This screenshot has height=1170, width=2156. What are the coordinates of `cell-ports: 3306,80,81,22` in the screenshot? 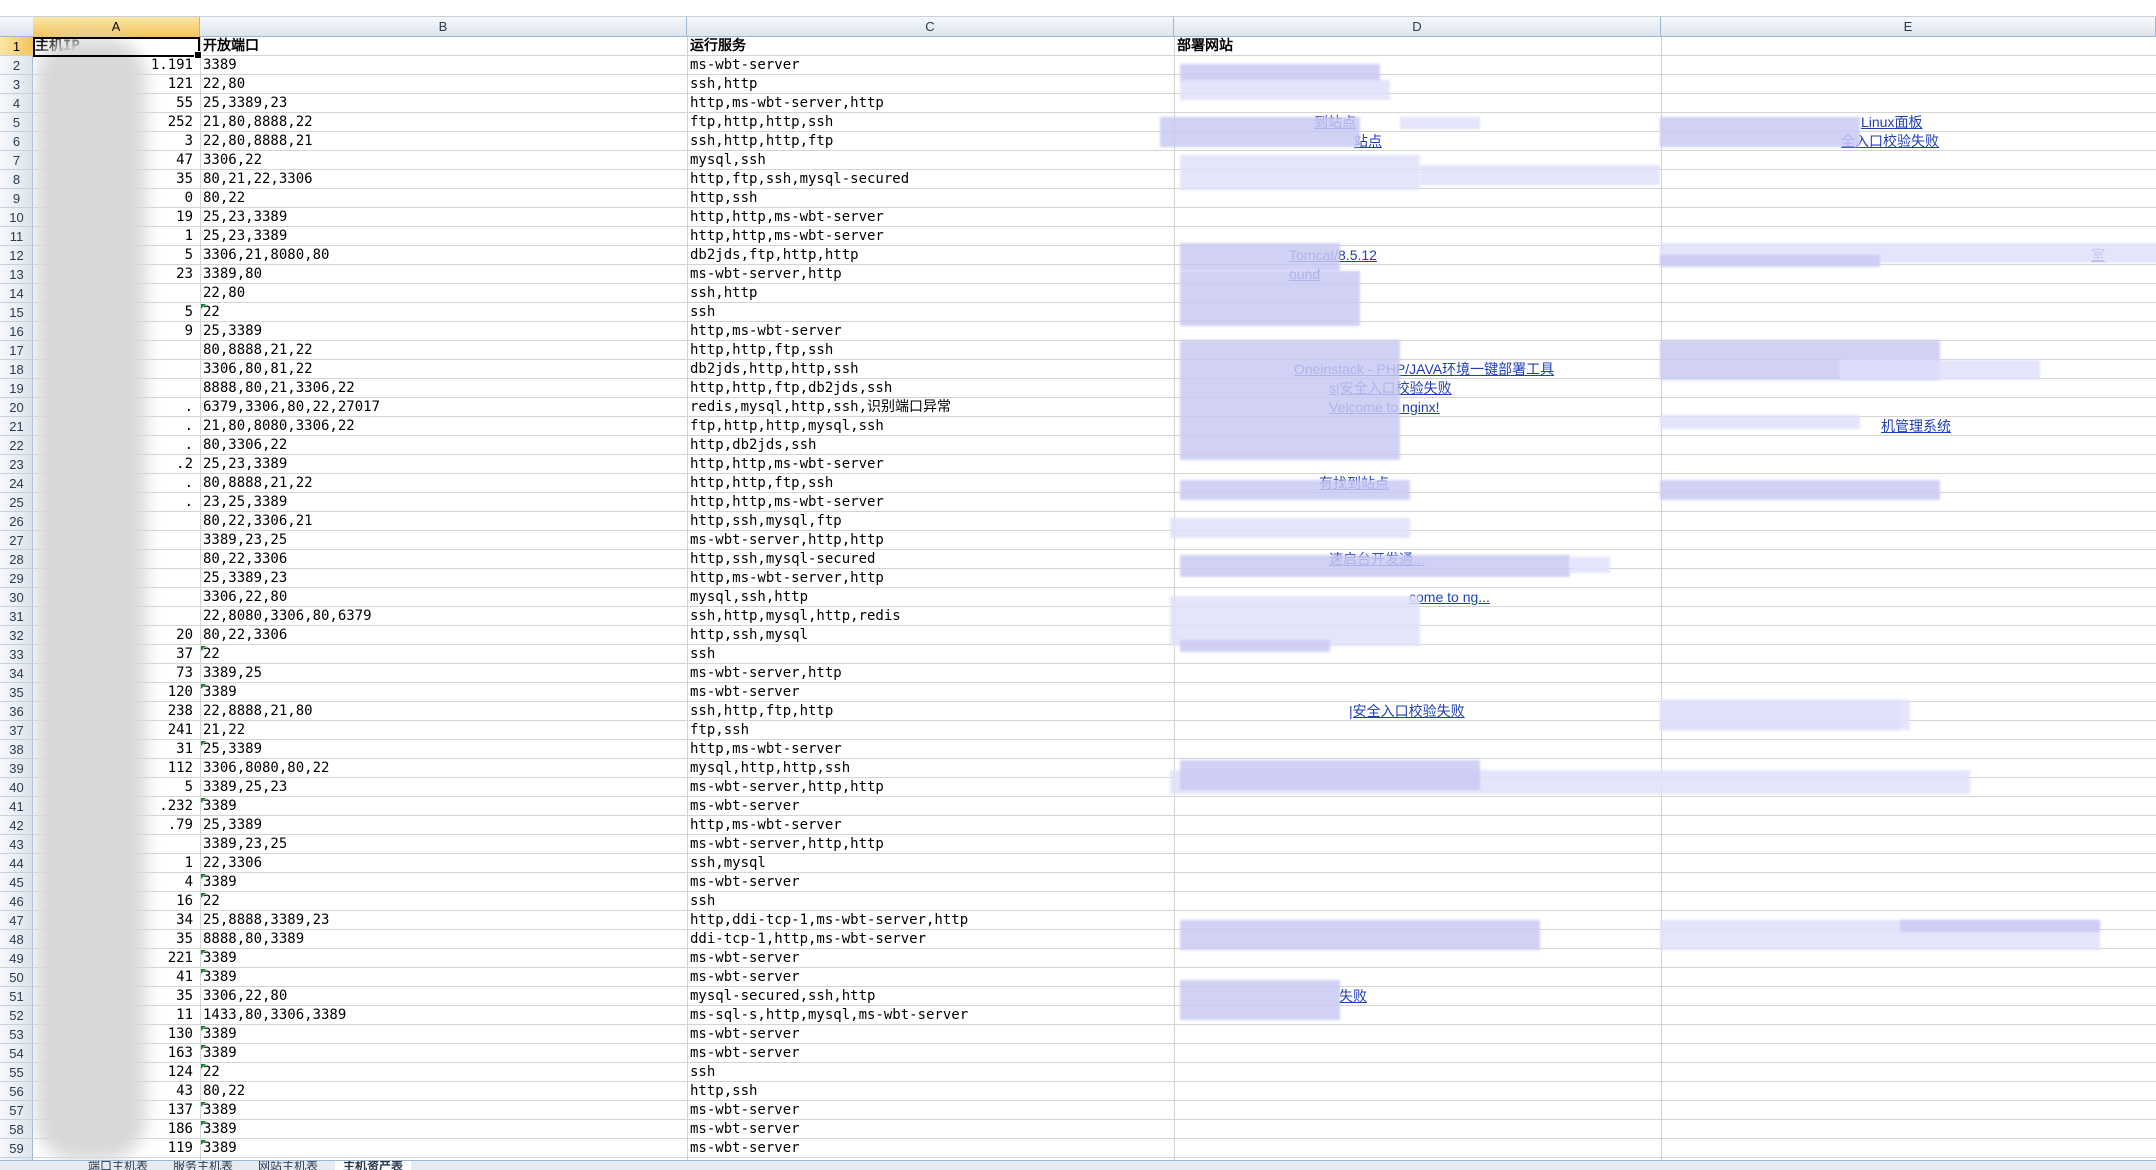 It's located at (443, 369).